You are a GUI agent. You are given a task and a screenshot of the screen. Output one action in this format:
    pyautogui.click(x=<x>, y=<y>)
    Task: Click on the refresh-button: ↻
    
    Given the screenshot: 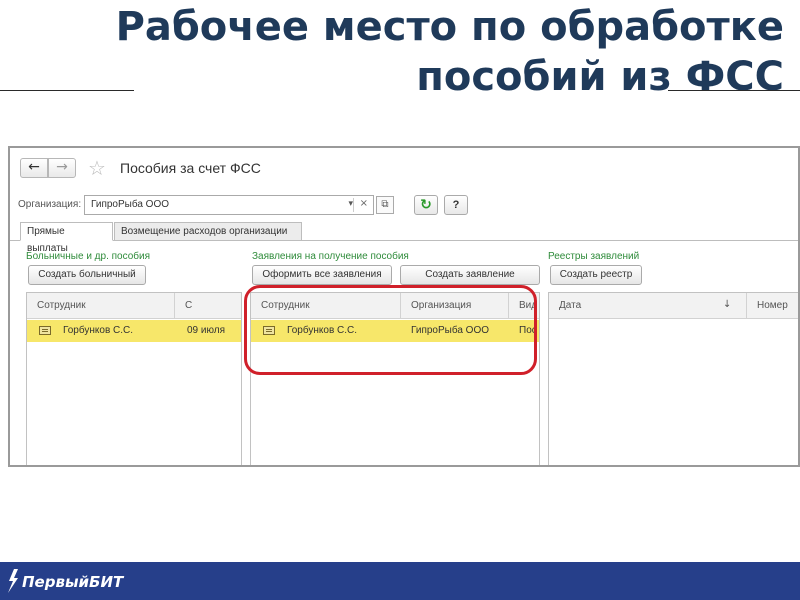 What is the action you would take?
    pyautogui.click(x=426, y=205)
    